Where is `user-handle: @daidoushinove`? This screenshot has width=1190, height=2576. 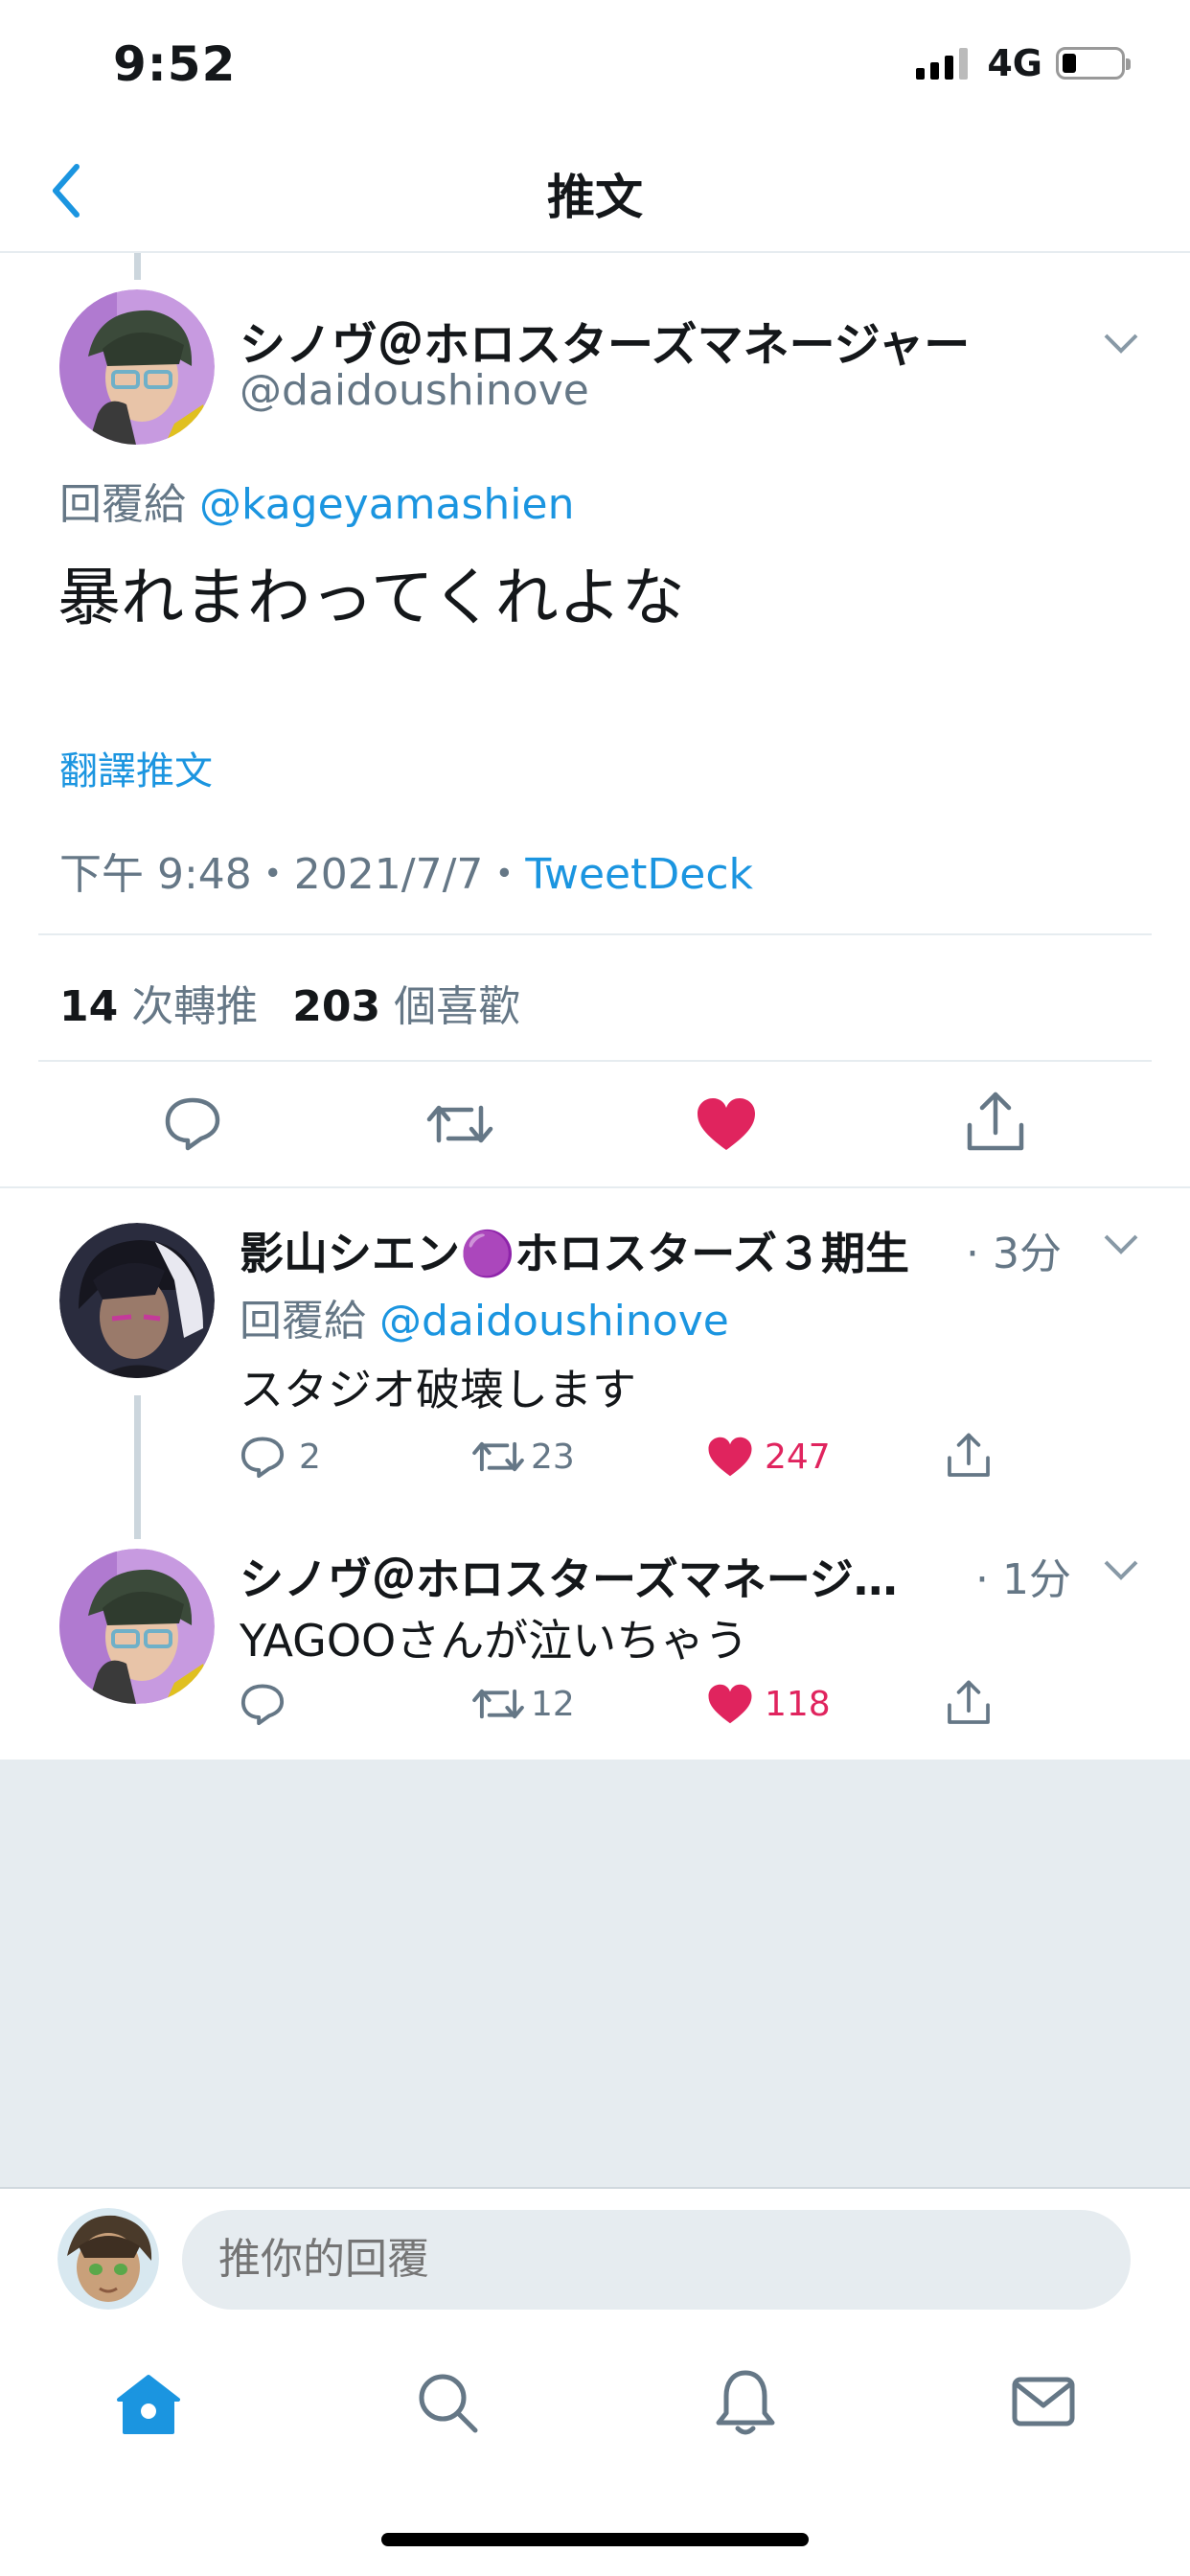 user-handle: @daidoushinove is located at coordinates (414, 390).